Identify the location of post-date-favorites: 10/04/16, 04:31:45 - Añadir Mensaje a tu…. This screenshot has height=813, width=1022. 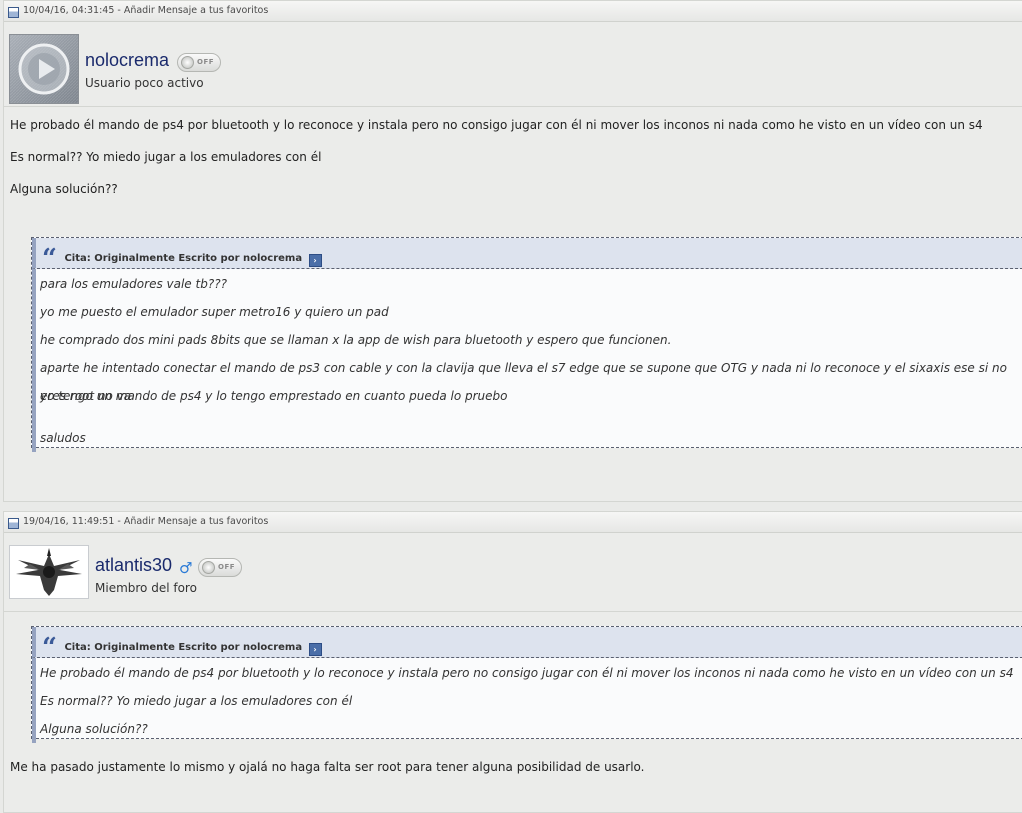
(145, 11).